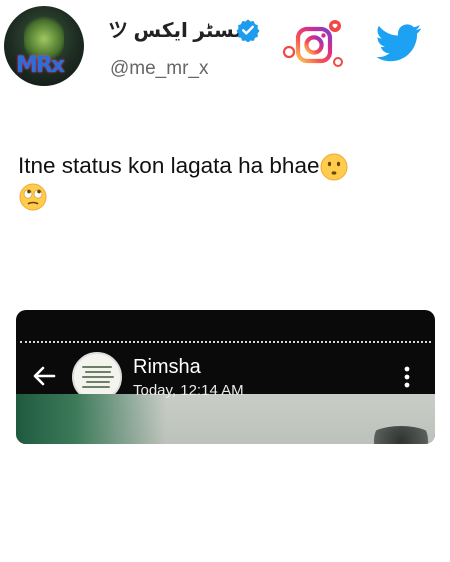  I want to click on user-handle: @me_mr_x, so click(159, 69).